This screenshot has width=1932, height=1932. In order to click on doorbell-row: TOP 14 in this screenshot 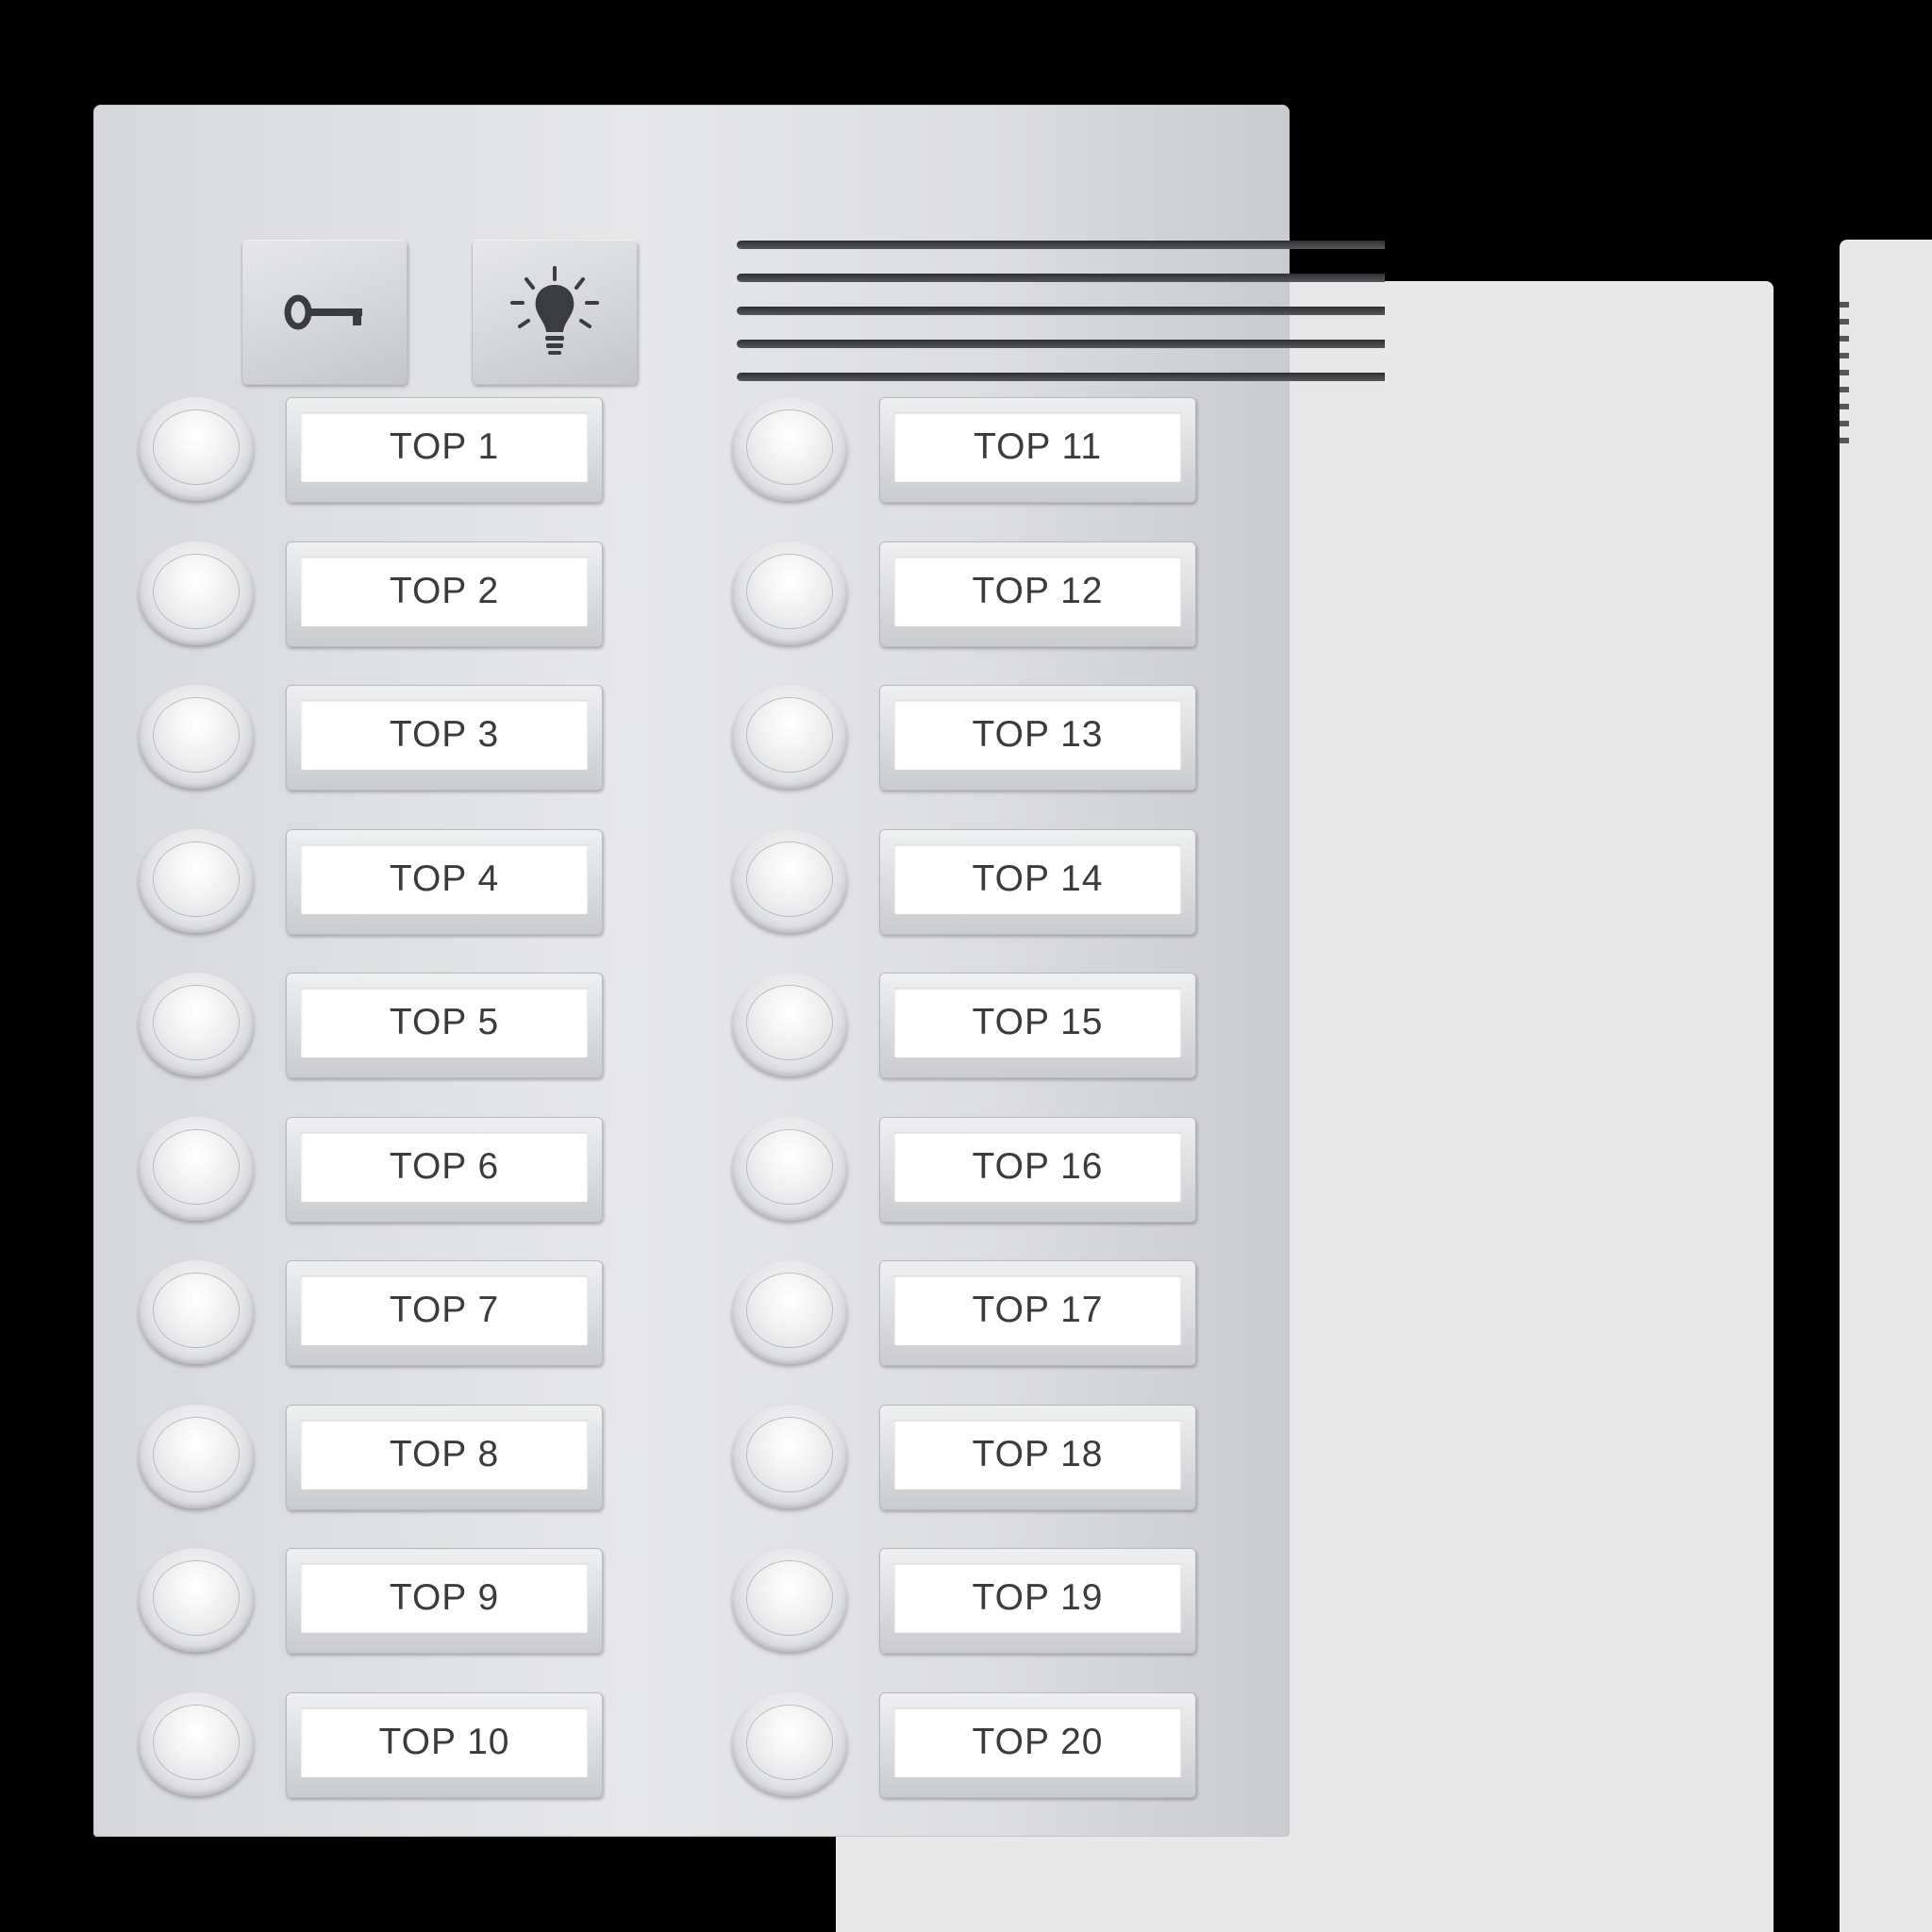, I will do `click(968, 882)`.